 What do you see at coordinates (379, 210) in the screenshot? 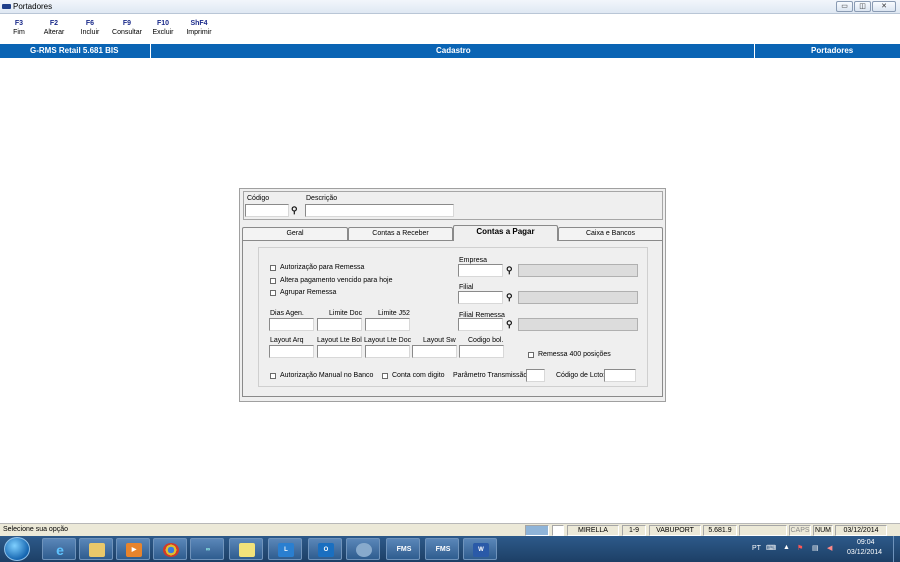
I see `descricao-input` at bounding box center [379, 210].